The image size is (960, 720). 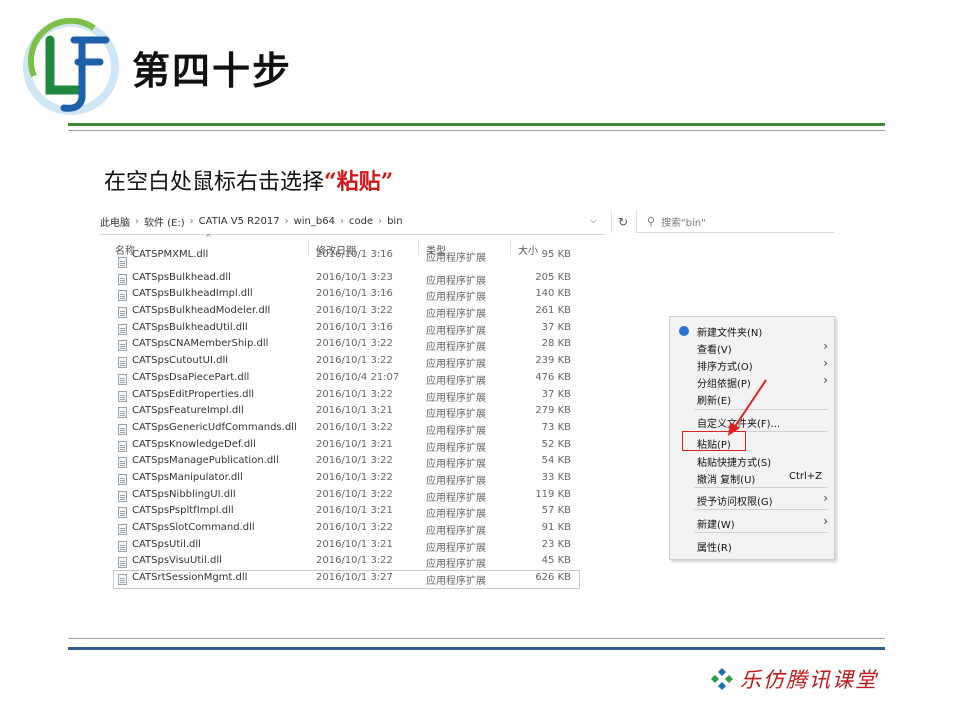 What do you see at coordinates (553, 411) in the screenshot?
I see `file-size: 279 KB` at bounding box center [553, 411].